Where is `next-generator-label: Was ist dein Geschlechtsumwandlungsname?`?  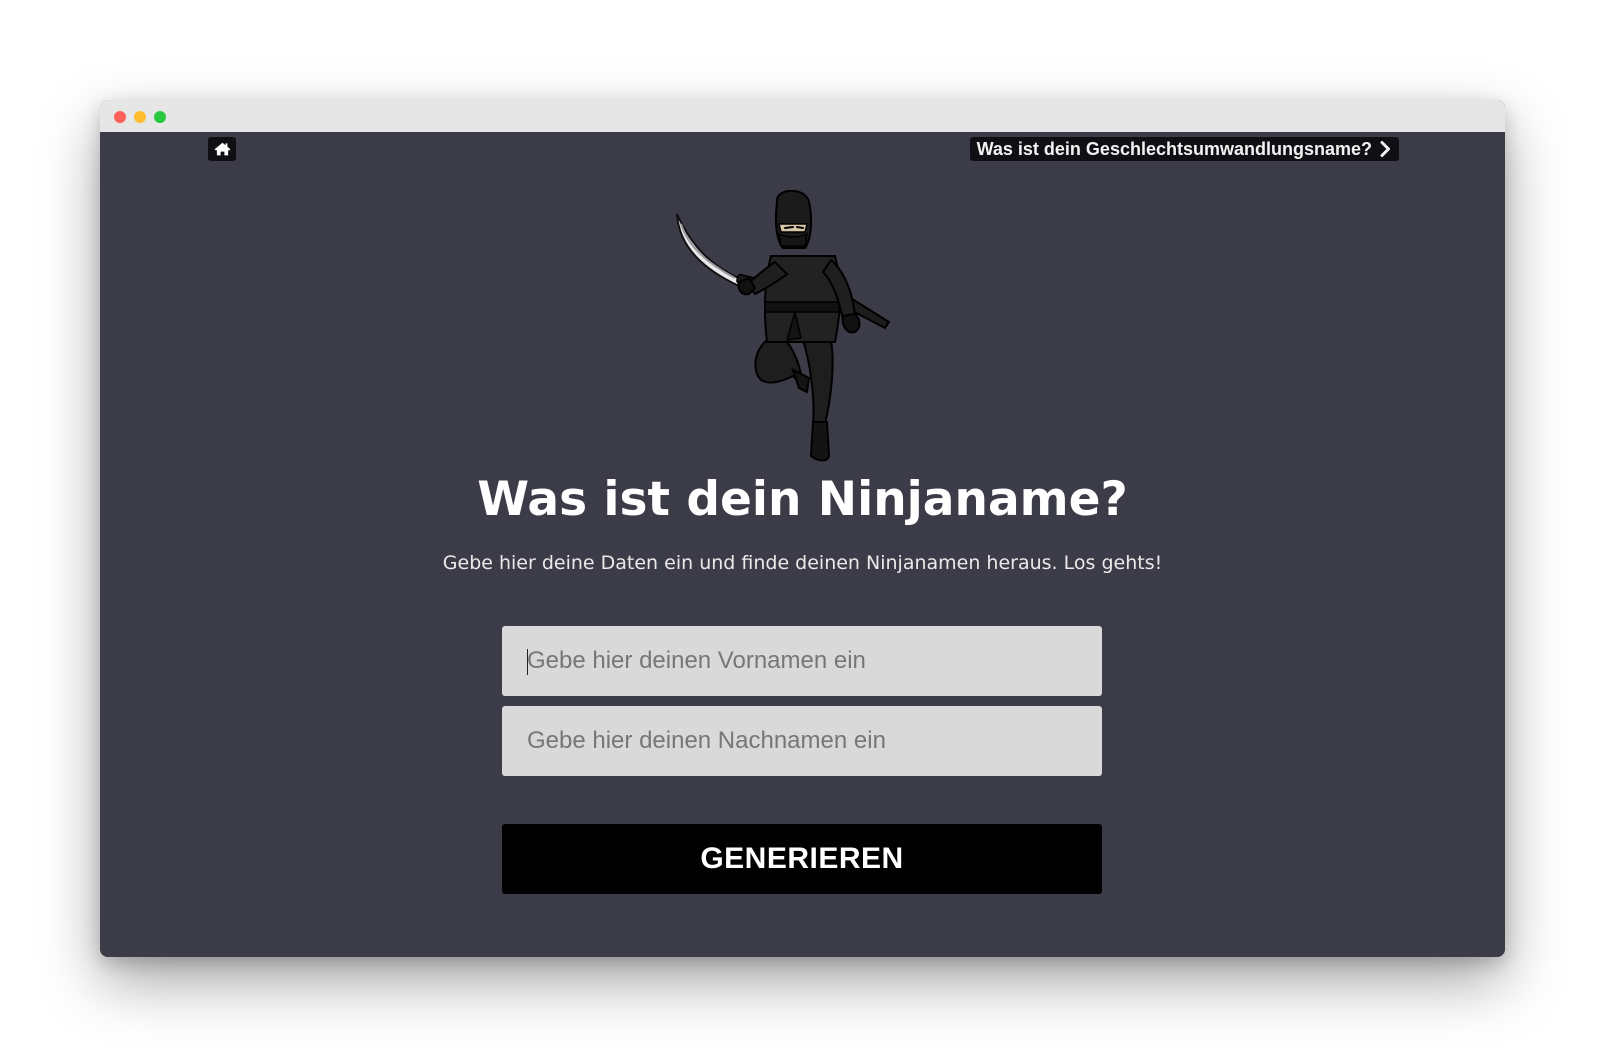
next-generator-label: Was ist dein Geschlechtsumwandlungsname? is located at coordinates (1174, 148).